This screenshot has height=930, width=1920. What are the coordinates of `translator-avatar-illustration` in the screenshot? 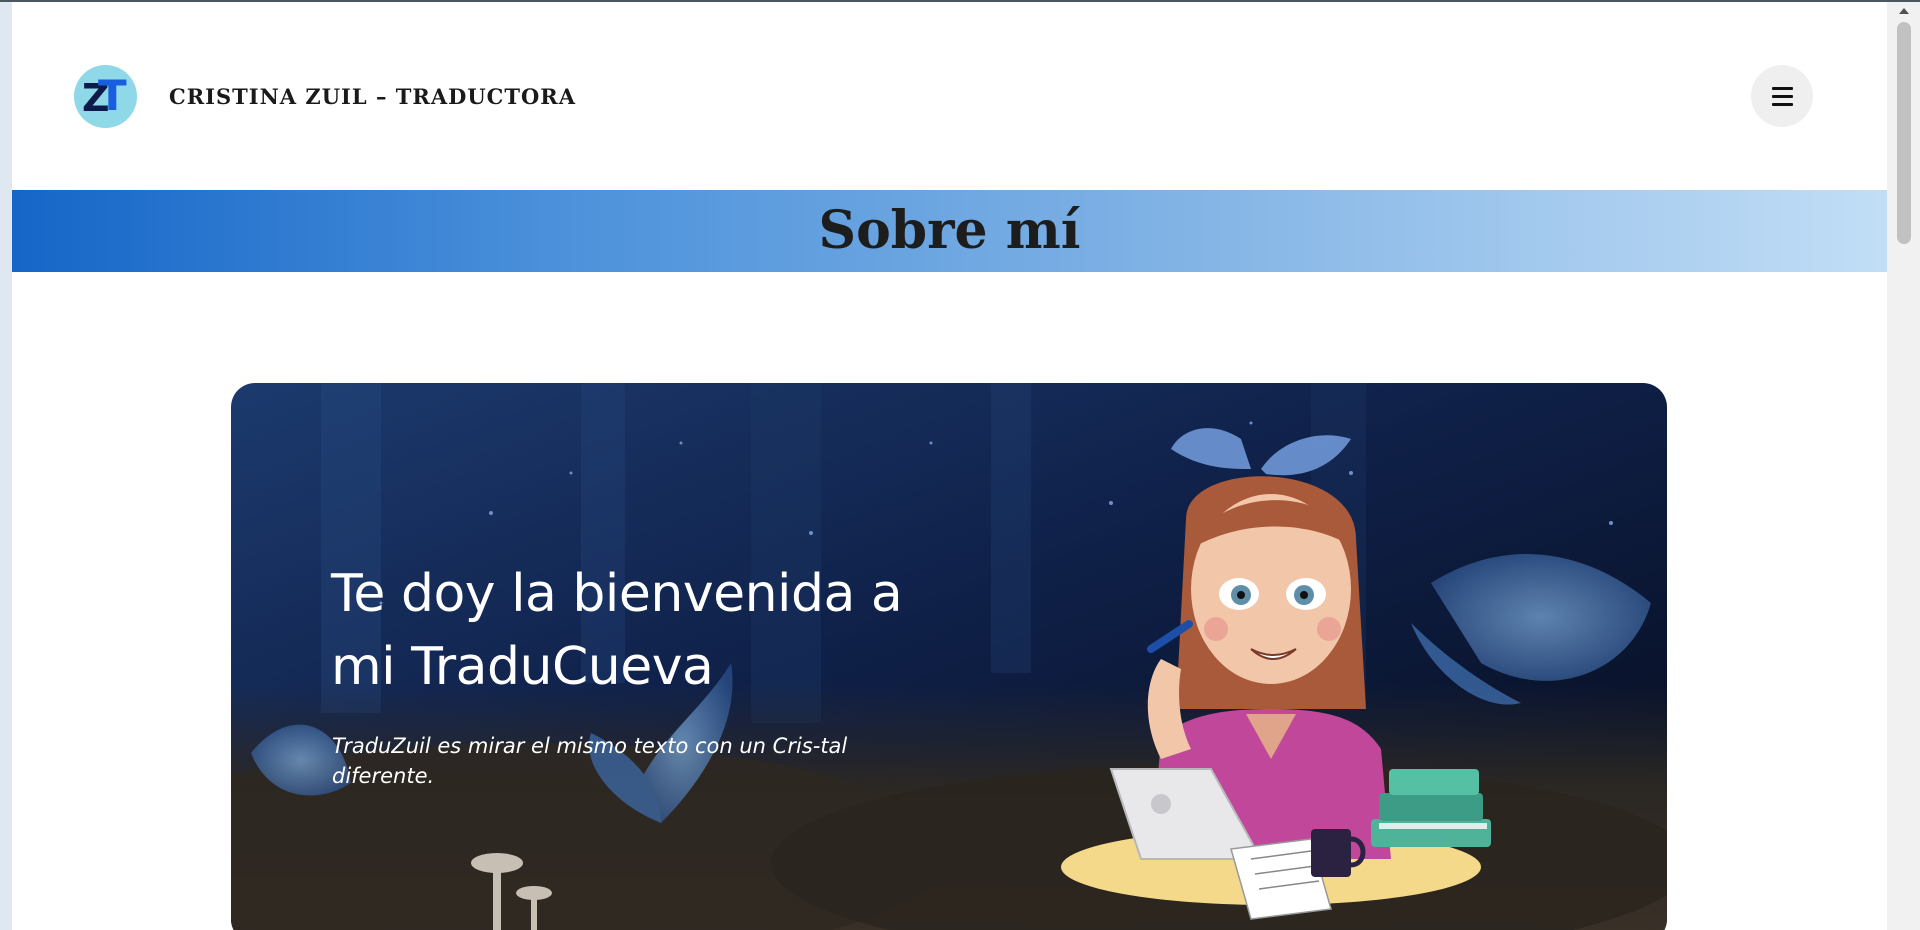 It's located at (1276, 674).